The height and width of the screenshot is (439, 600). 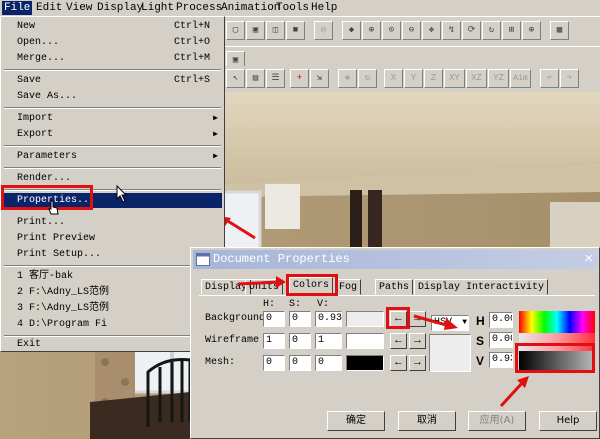 I want to click on rotate-icon: ↻, so click(x=491, y=30).